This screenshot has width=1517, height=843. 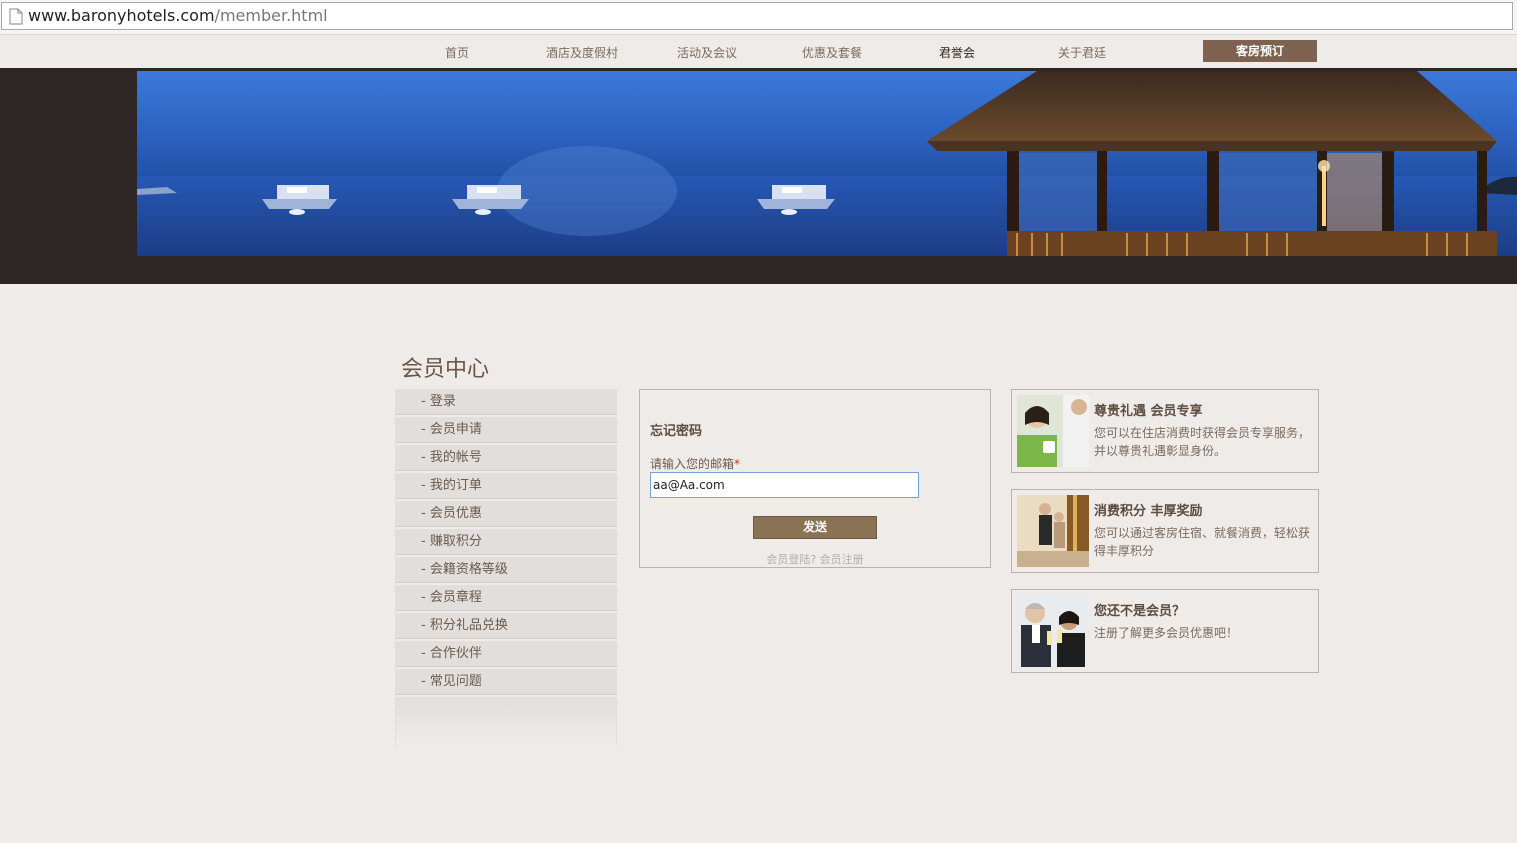 I want to click on sidebar-item-tiers: - 会籍资格等级, so click(x=506, y=570).